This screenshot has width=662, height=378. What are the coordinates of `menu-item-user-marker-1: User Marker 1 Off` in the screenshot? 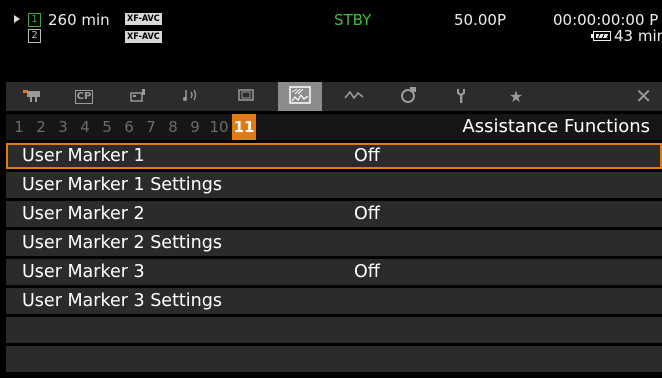 It's located at (334, 156).